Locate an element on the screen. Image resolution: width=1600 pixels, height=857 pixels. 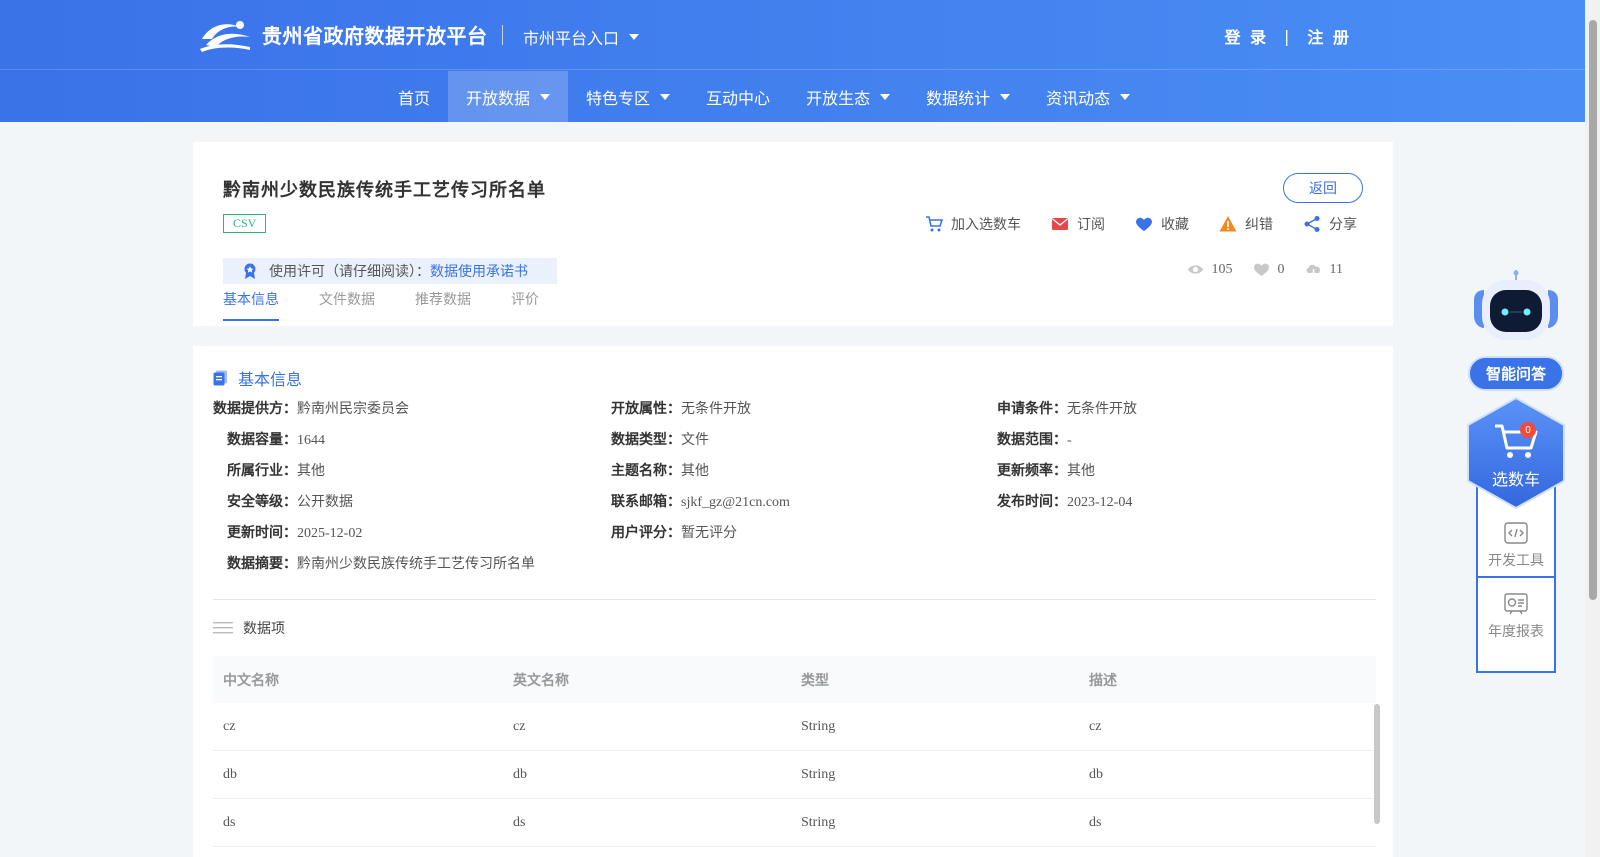
info-field-key: 主题名称： is located at coordinates (646, 471).